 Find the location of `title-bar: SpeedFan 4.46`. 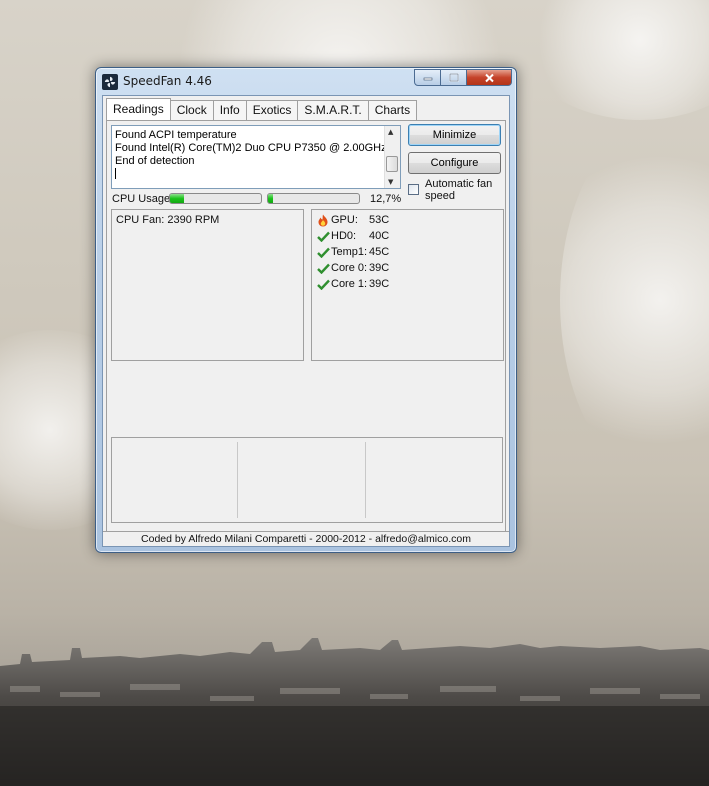

title-bar: SpeedFan 4.46 is located at coordinates (306, 81).